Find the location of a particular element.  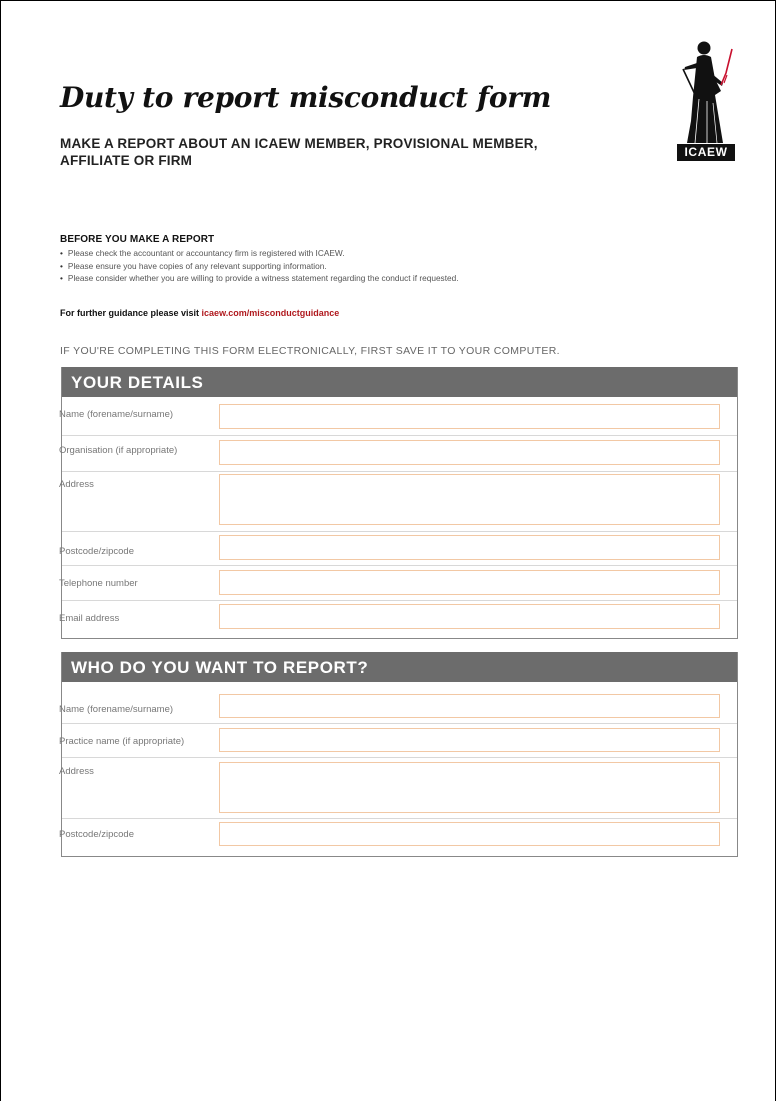

your-postcode-field is located at coordinates (469, 547).